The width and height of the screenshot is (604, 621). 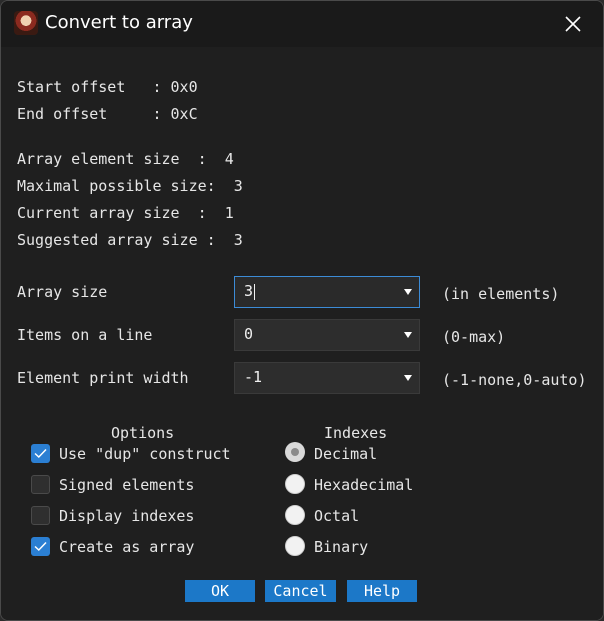 I want to click on end-offset-text: End offset : 0xC, so click(x=107, y=114).